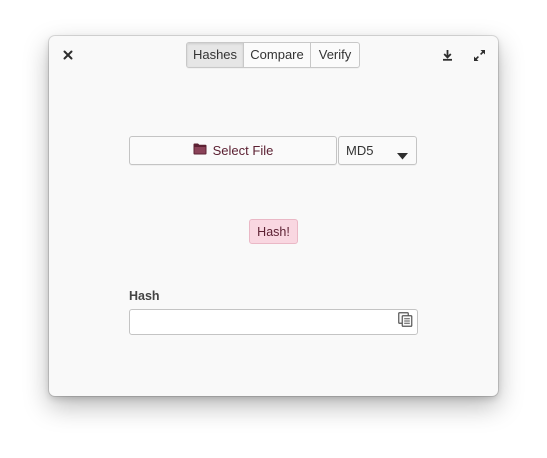  What do you see at coordinates (215, 55) in the screenshot?
I see `tab-hashes: Hashes` at bounding box center [215, 55].